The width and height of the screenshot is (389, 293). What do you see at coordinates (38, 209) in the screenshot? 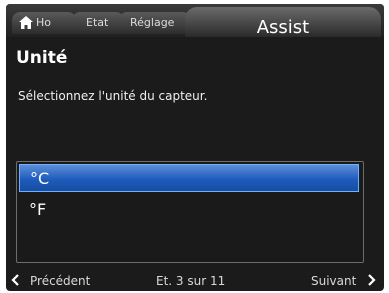
I see `option-fahrenheit-label: °F` at bounding box center [38, 209].